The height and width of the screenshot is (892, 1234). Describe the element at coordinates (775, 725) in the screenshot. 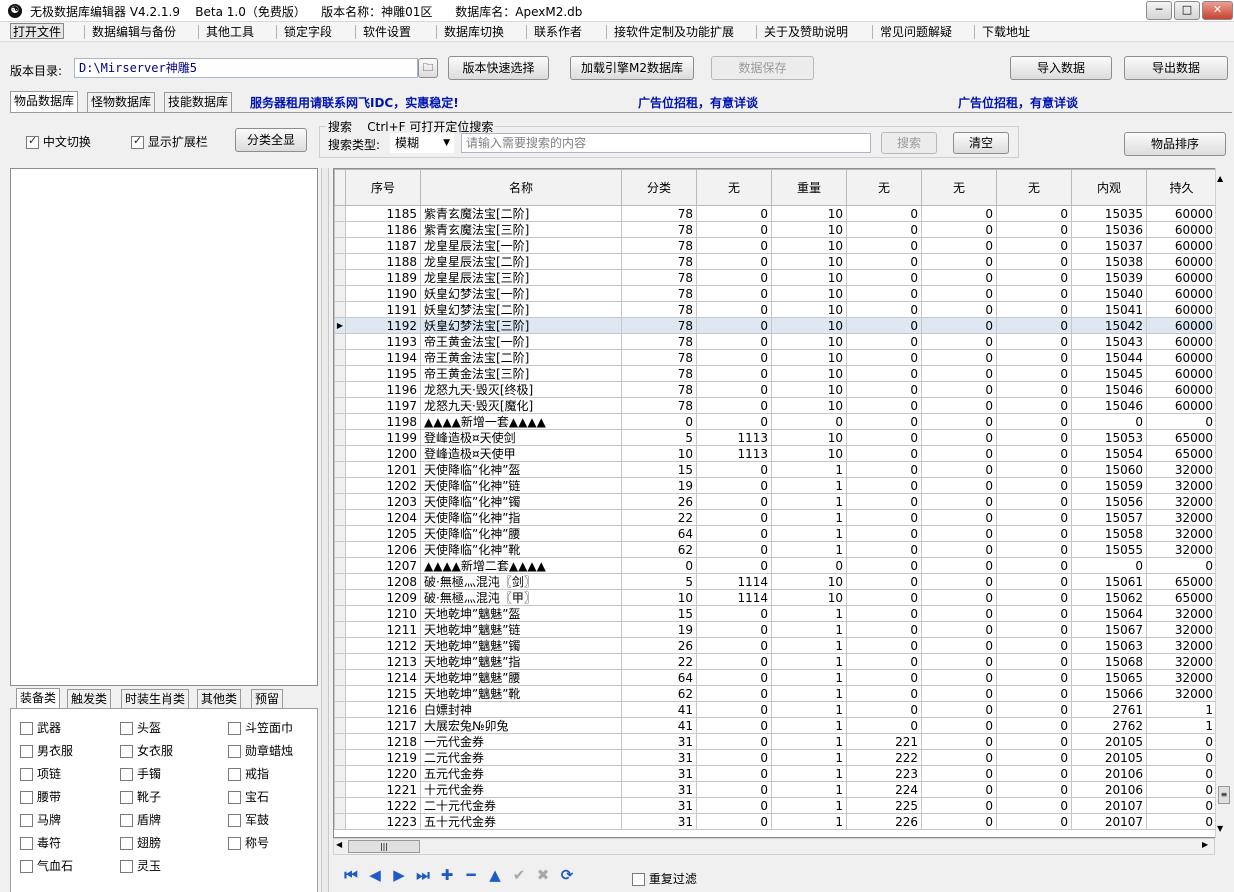

I see `table-row: 1217 大展宏兔№卯兔 41 0 1 0 0 0 2762 1` at that location.